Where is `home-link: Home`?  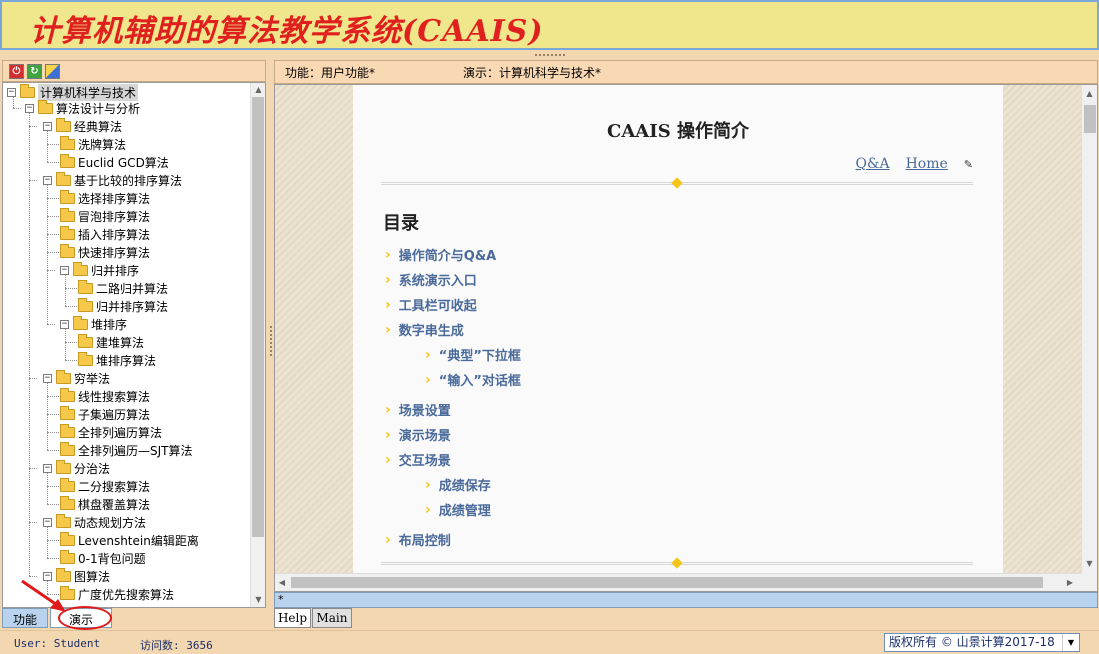
home-link: Home is located at coordinates (927, 164).